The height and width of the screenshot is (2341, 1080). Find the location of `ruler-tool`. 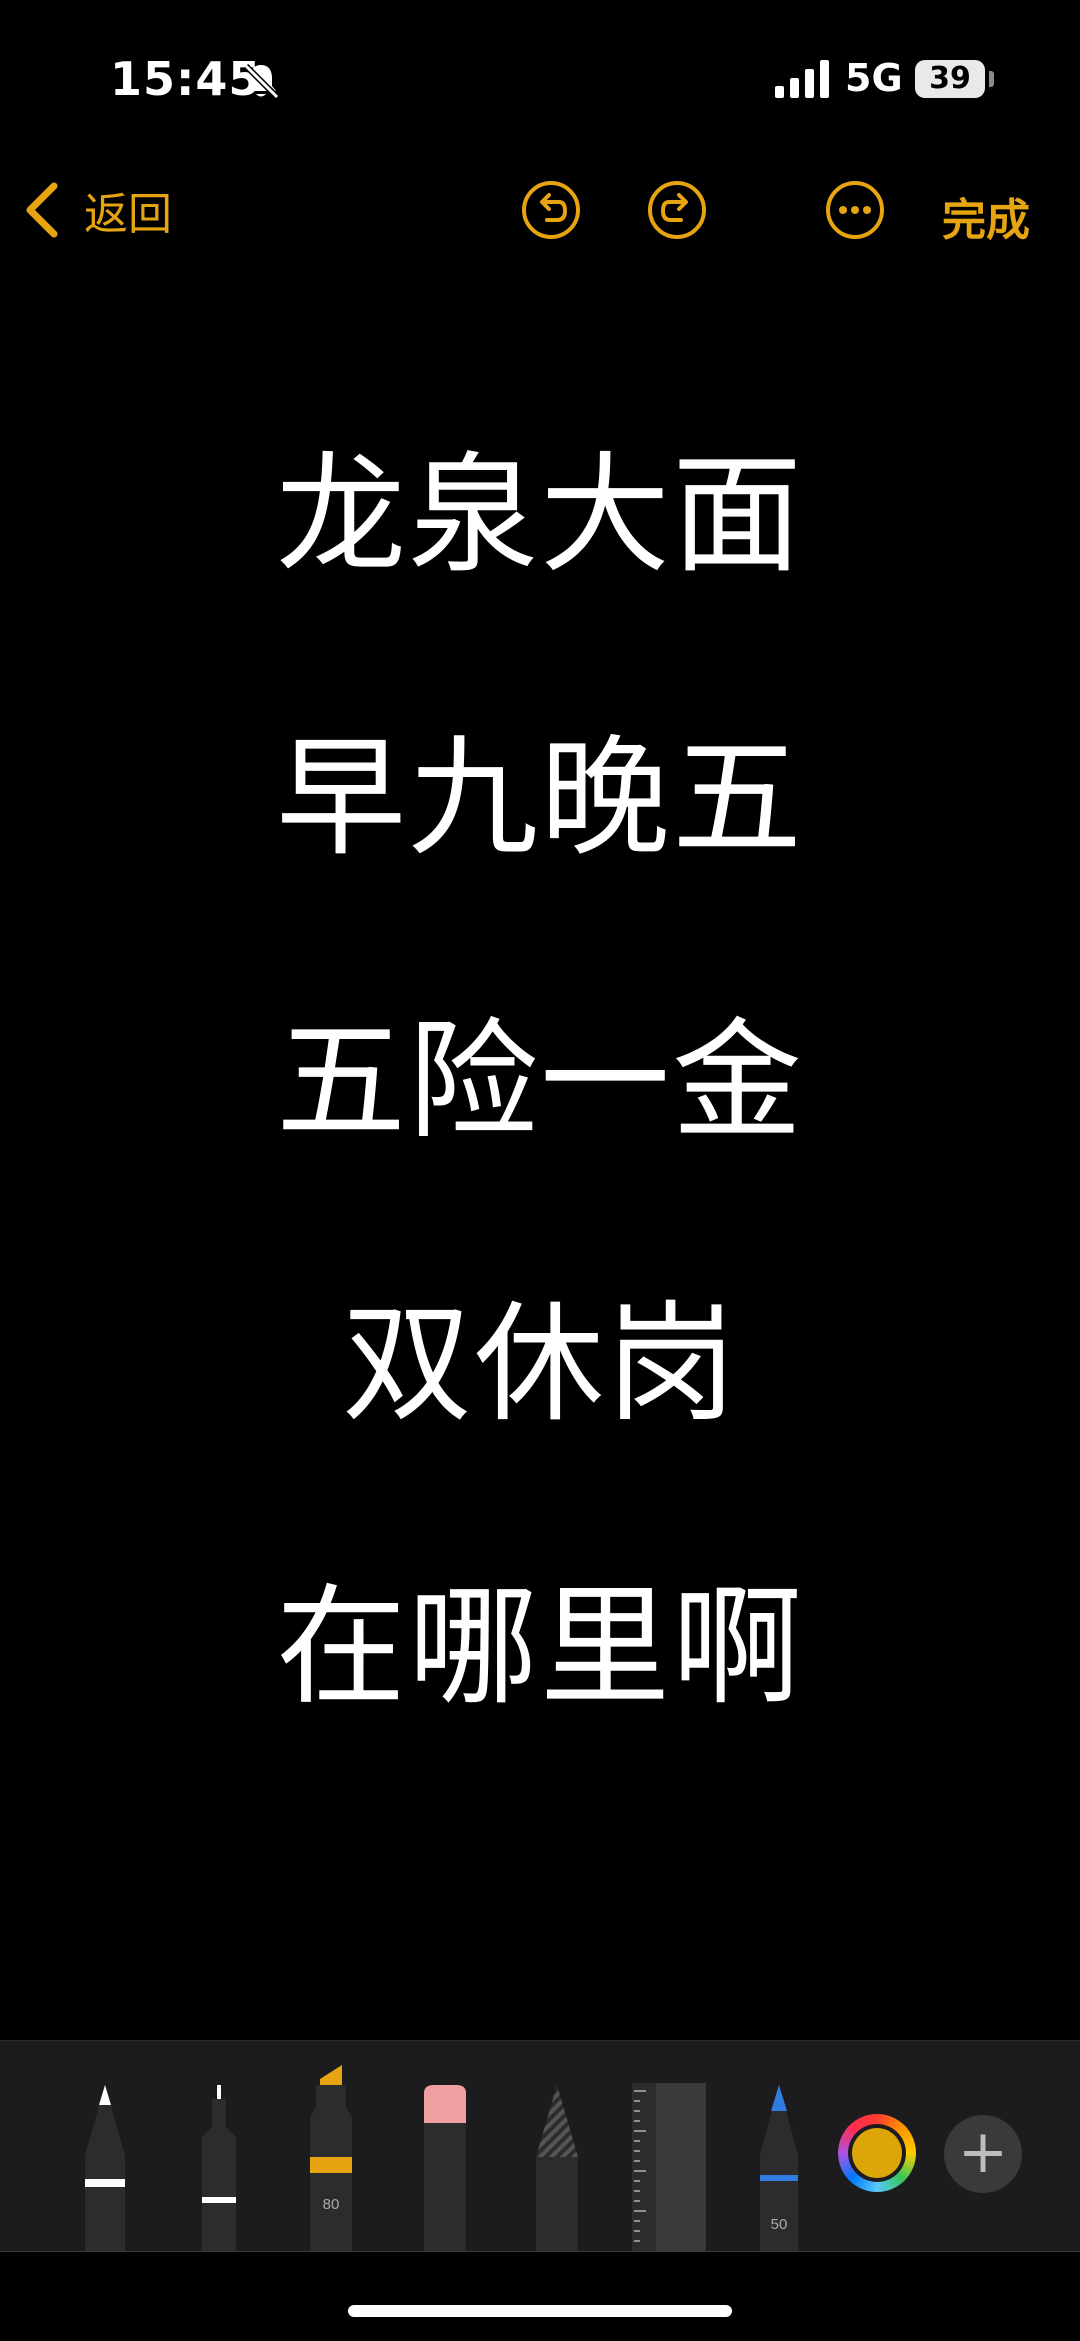

ruler-tool is located at coordinates (669, 2167).